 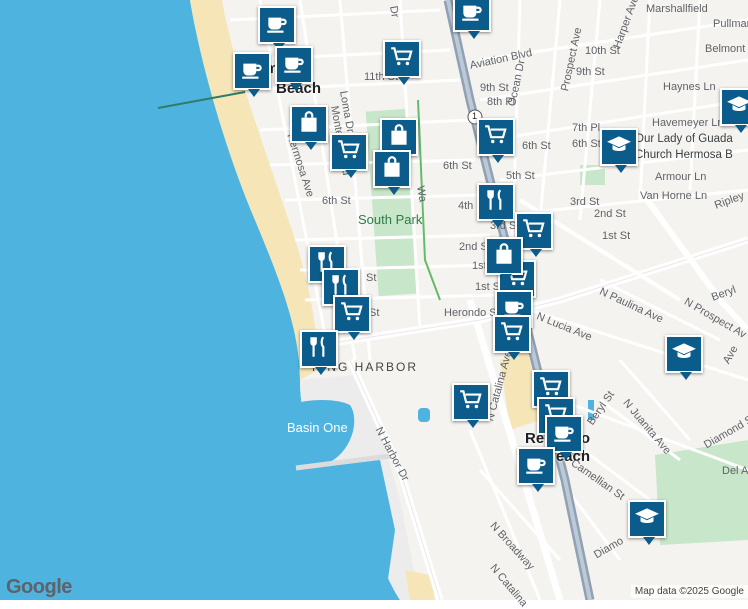 I want to click on street-2nd-w: 2nd S, so click(x=473, y=247).